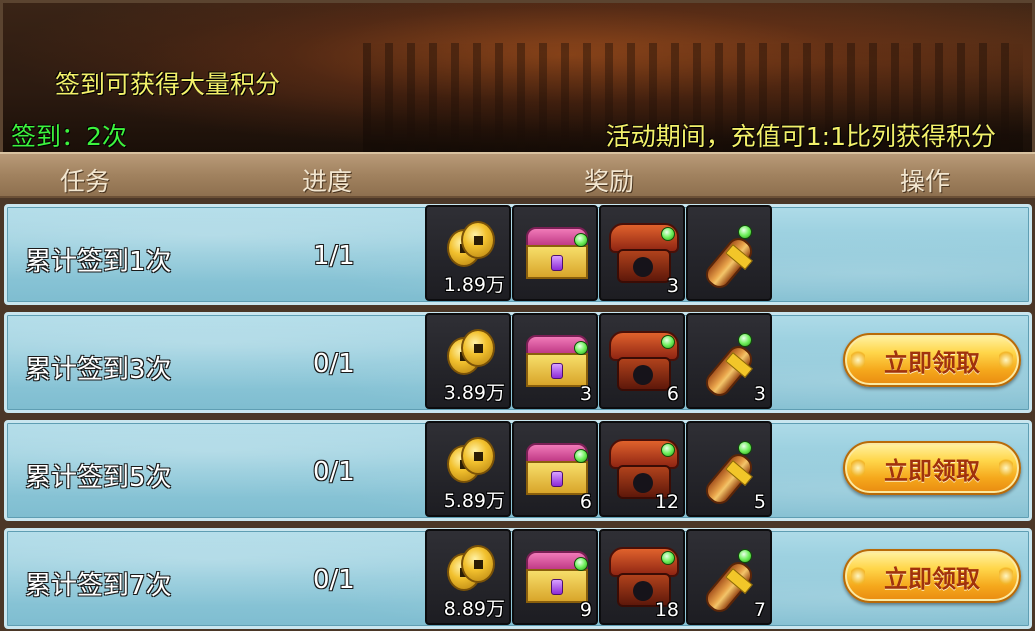 The width and height of the screenshot is (1035, 631). Describe the element at coordinates (642, 253) in the screenshot. I see `reward-slot-redbox: 3` at that location.